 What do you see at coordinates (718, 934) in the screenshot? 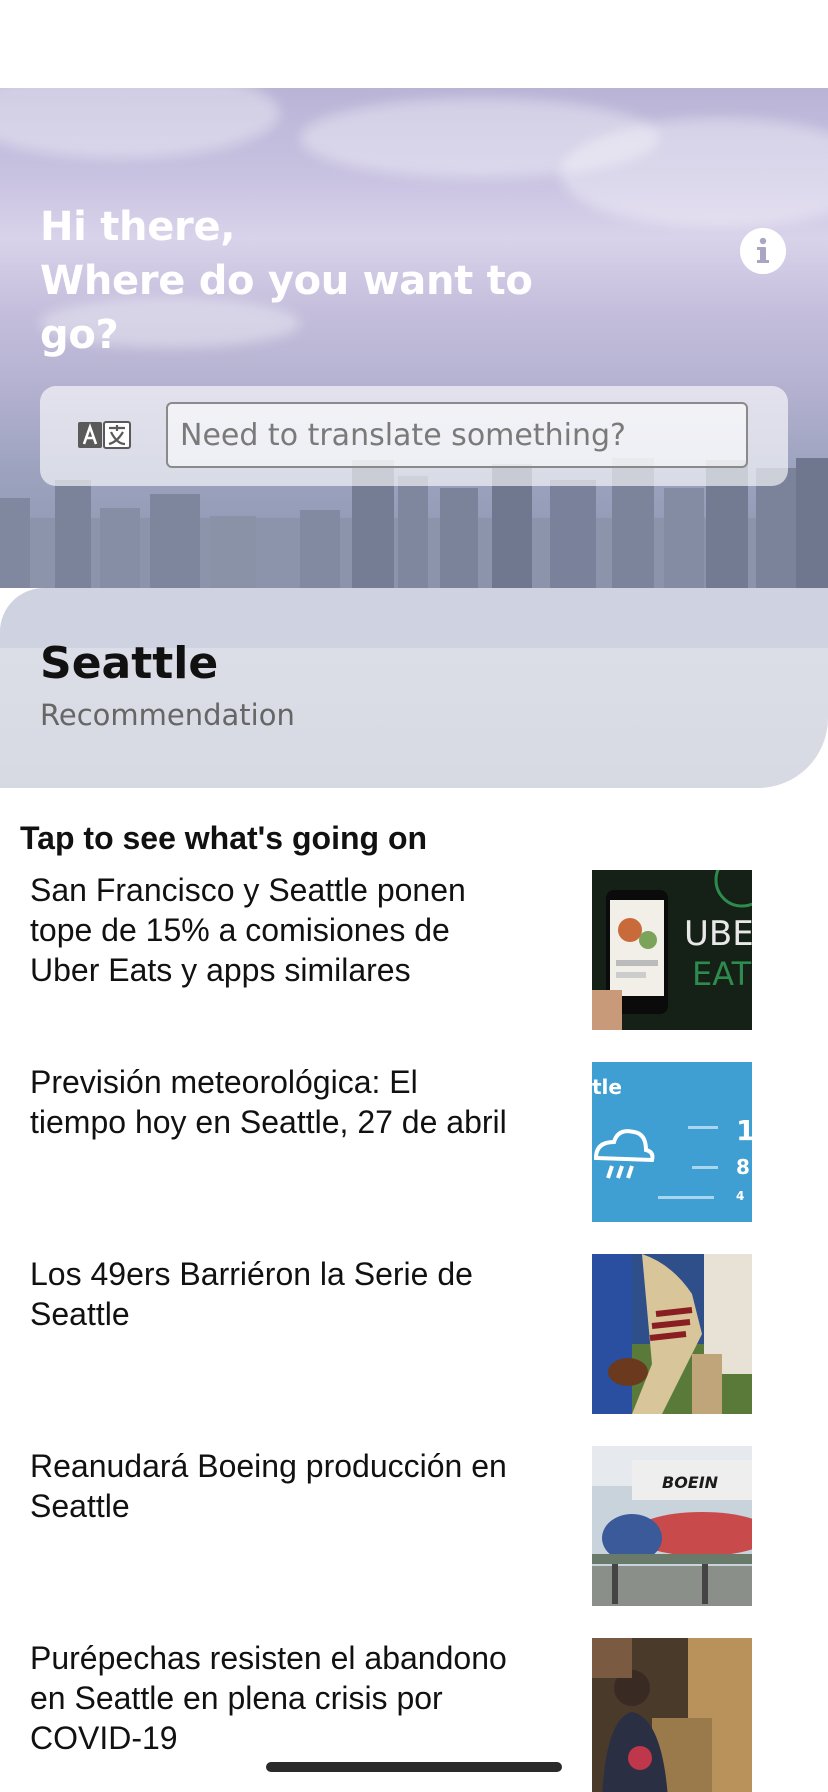
I see `thumb-brand-text: UBE` at bounding box center [718, 934].